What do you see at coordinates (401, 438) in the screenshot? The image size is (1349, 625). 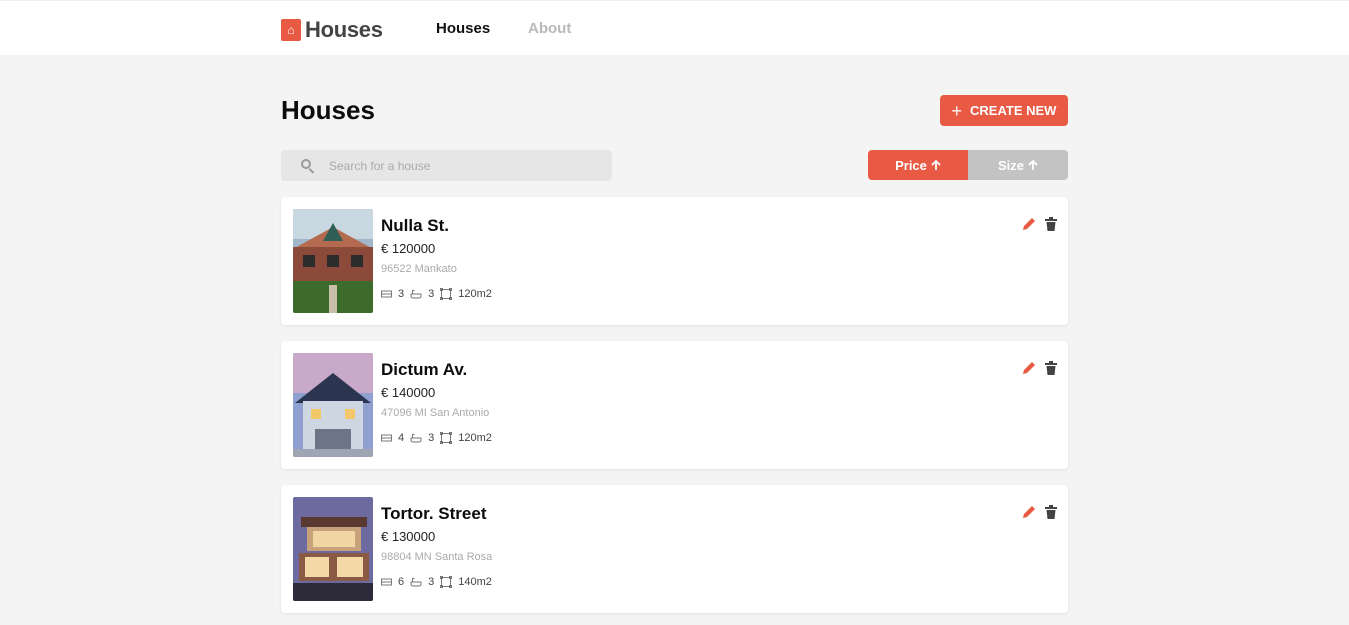 I see `bedrooms-count: 4` at bounding box center [401, 438].